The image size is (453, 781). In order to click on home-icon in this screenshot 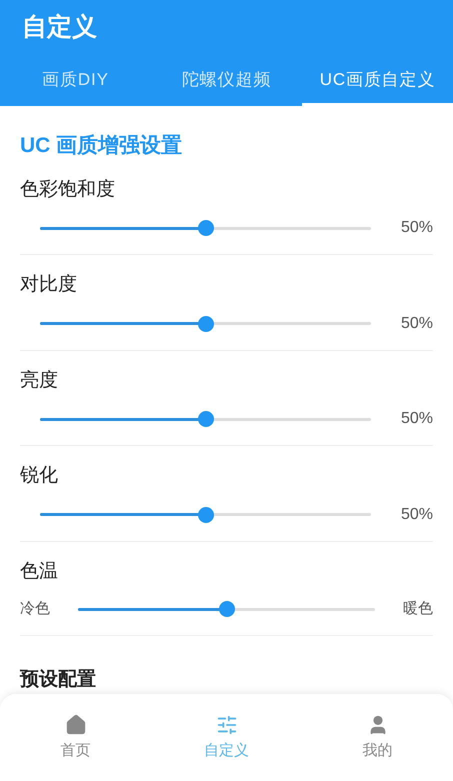, I will do `click(75, 725)`.